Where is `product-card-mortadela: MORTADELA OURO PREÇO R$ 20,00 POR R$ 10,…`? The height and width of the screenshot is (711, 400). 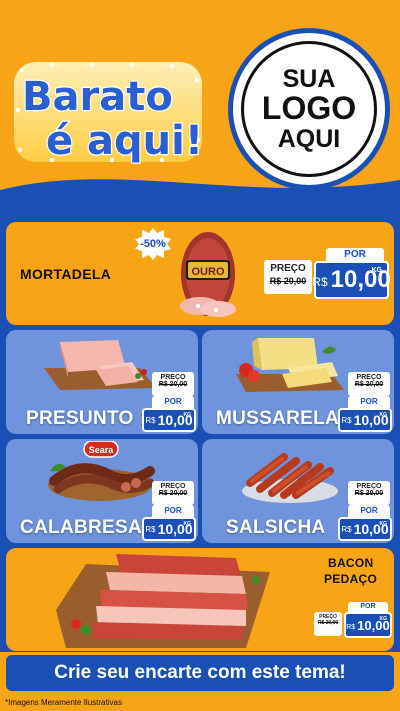 product-card-mortadela: MORTADELA OURO PREÇO R$ 20,00 POR R$ 10,… is located at coordinates (200, 273).